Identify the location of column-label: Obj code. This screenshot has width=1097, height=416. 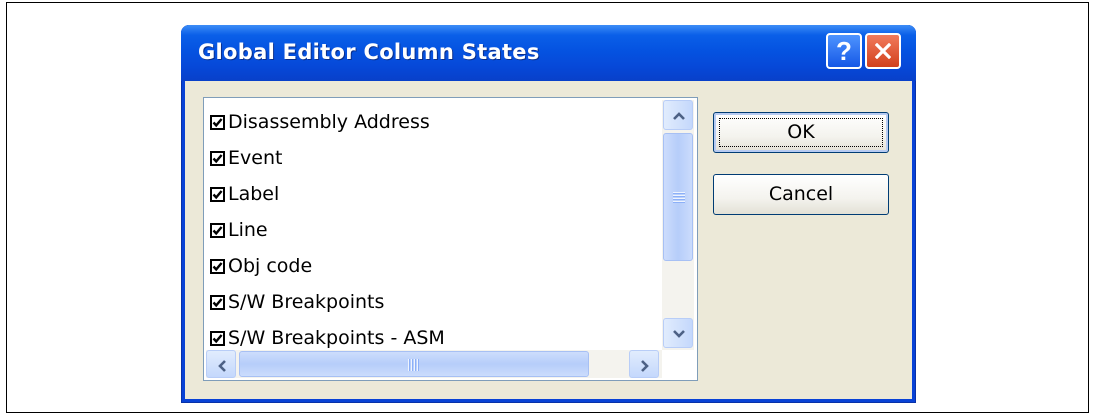
(270, 266).